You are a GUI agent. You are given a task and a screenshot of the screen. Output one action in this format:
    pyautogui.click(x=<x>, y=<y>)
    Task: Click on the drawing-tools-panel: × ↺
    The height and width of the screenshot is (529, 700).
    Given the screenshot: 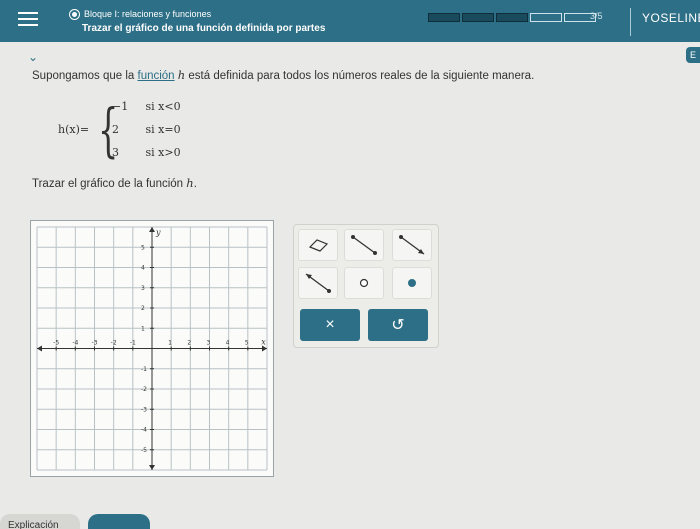 What is the action you would take?
    pyautogui.click(x=366, y=286)
    